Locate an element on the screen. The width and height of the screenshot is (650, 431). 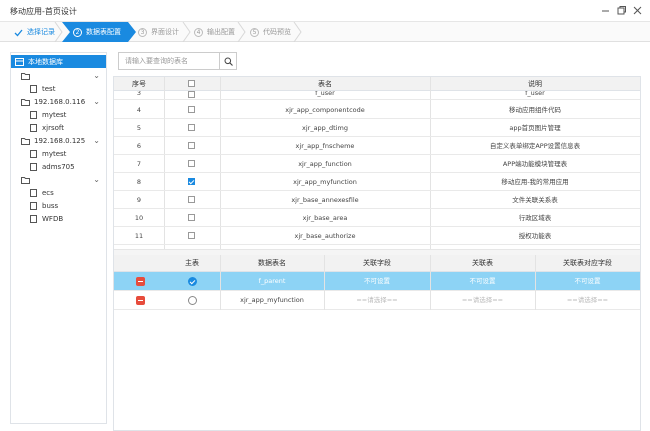
main-table-radio is located at coordinates (192, 300).